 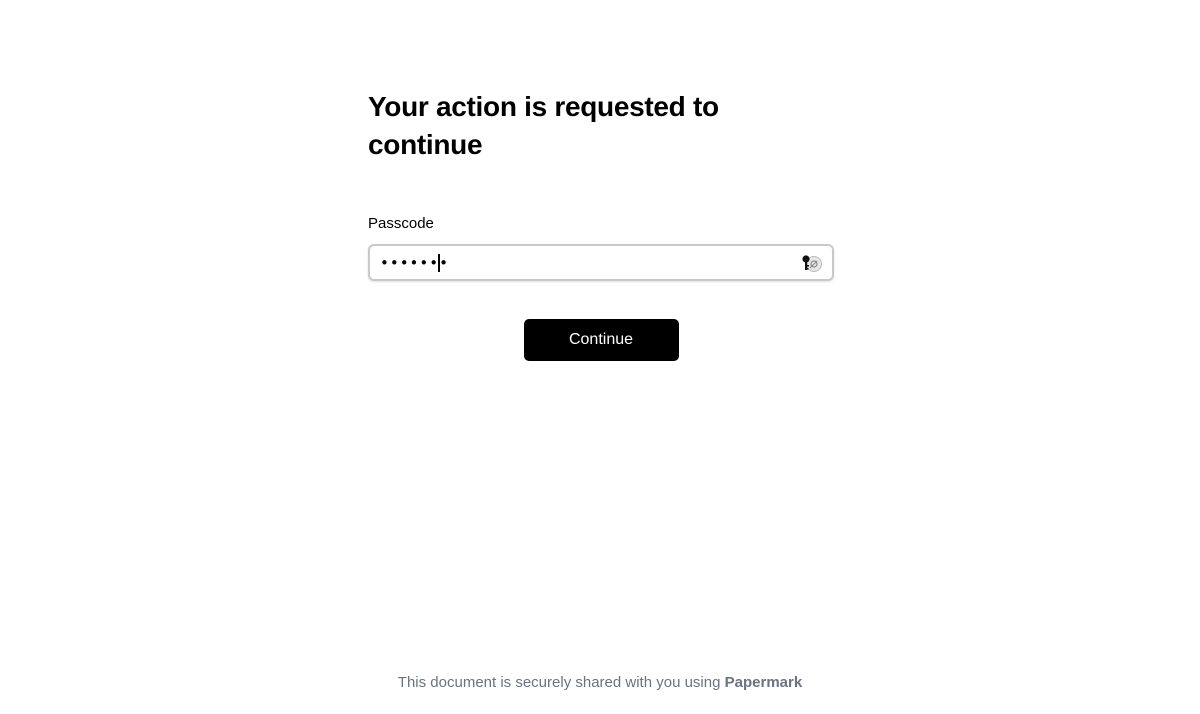 What do you see at coordinates (439, 263) in the screenshot?
I see `text-caret` at bounding box center [439, 263].